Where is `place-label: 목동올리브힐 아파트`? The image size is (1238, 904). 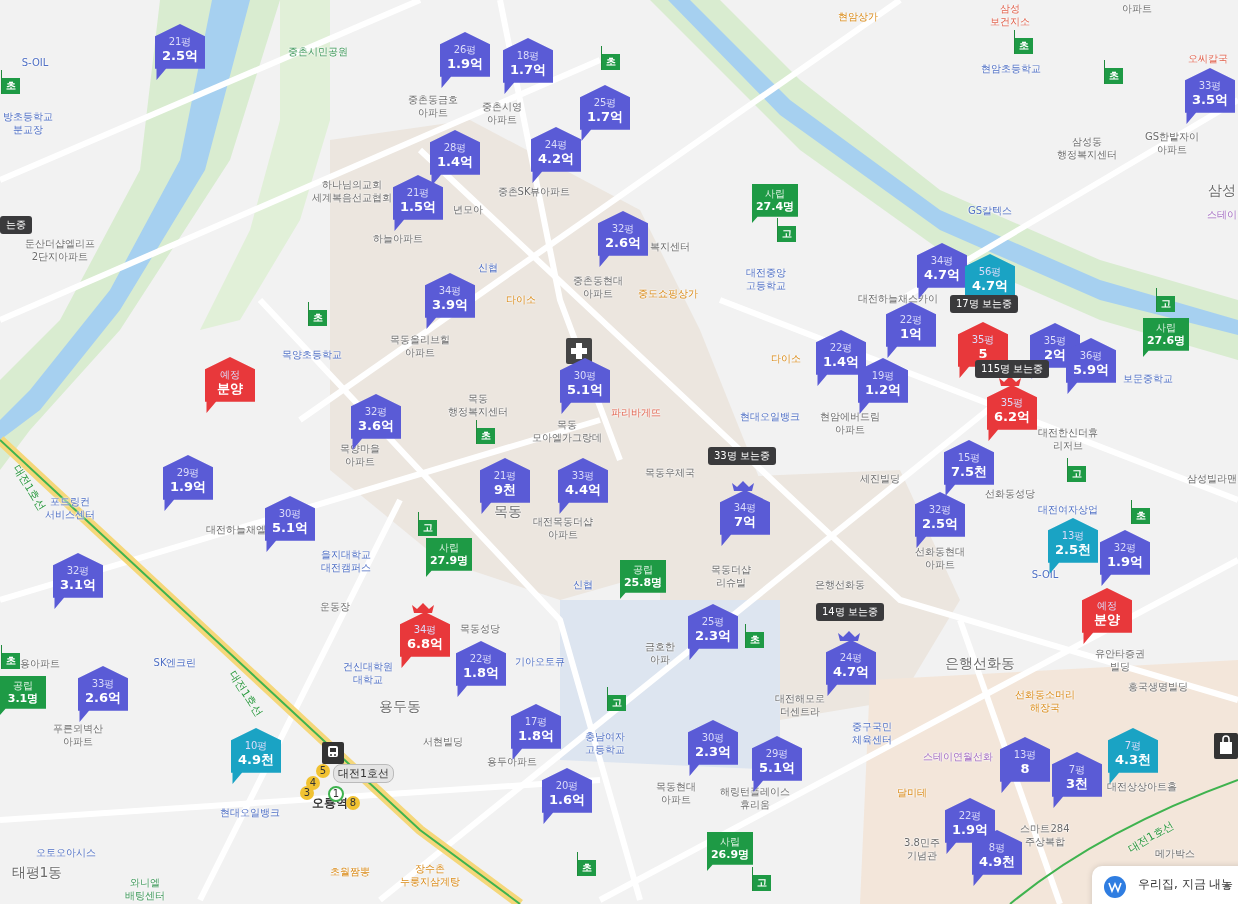 place-label: 목동올리브힐 아파트 is located at coordinates (420, 346).